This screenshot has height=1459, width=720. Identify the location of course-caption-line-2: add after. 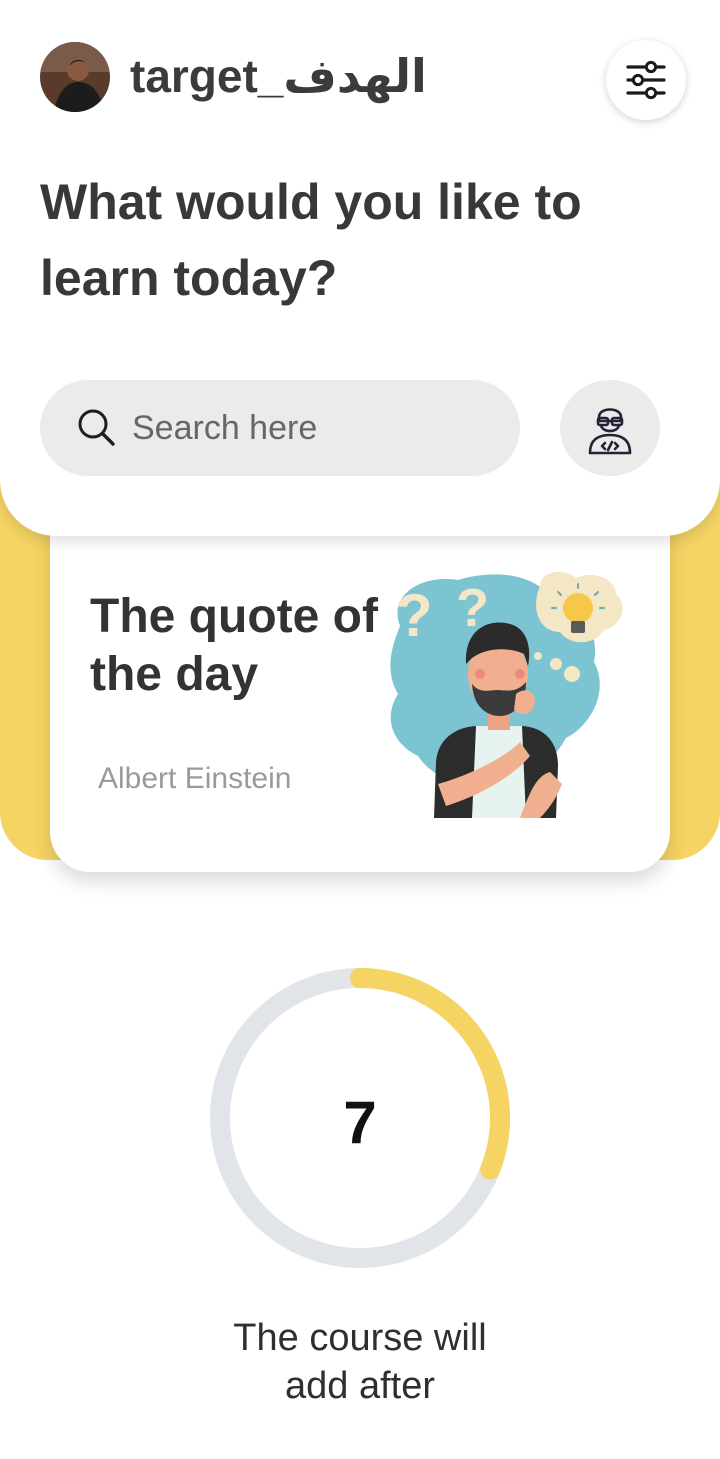
(360, 1386).